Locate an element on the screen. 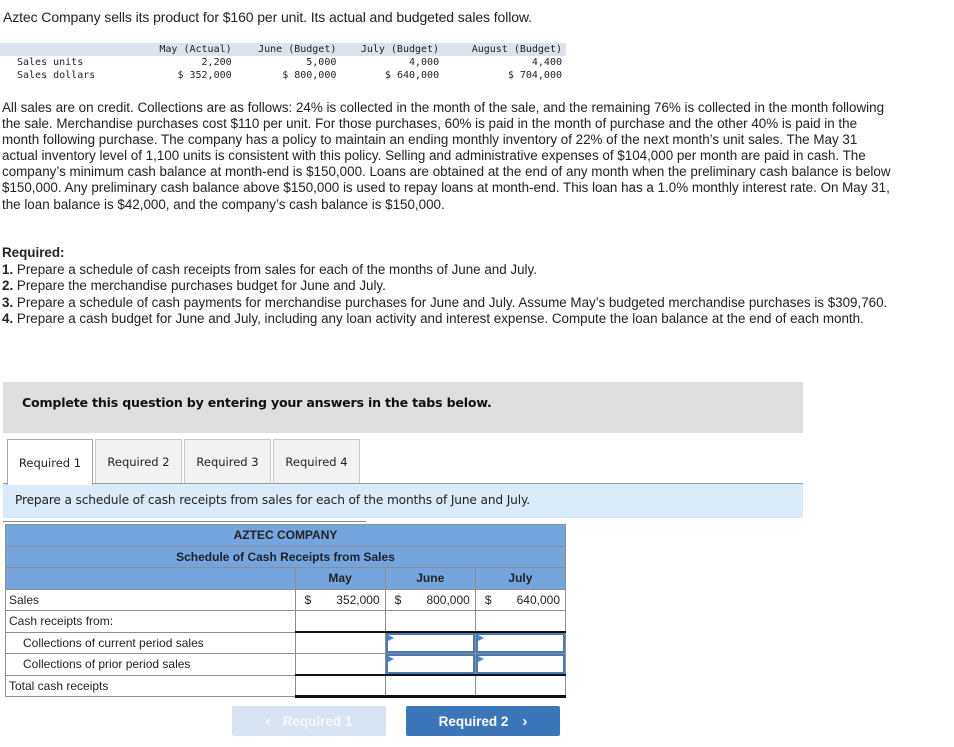 Image resolution: width=954 pixels, height=747 pixels. tab-required-2: Required 2 is located at coordinates (138, 461).